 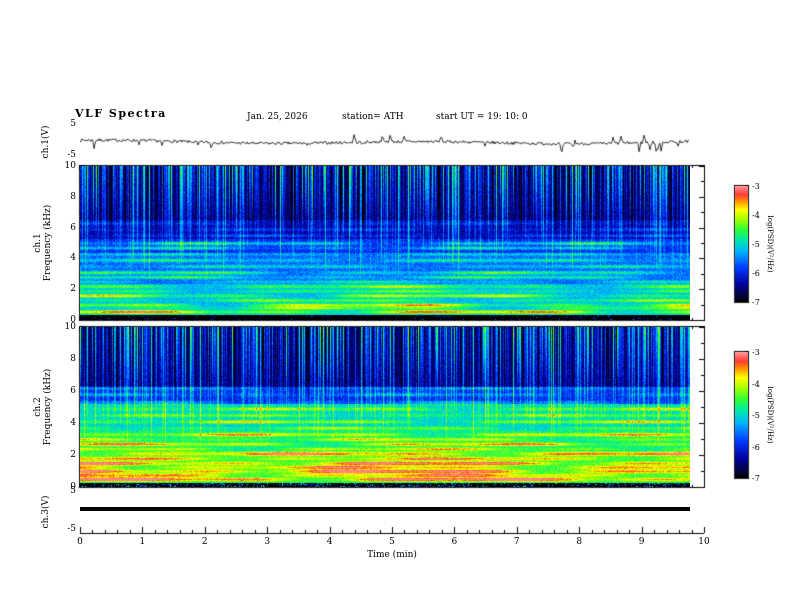 What do you see at coordinates (73, 455) in the screenshot?
I see `ch2-freq-tick-label: 2` at bounding box center [73, 455].